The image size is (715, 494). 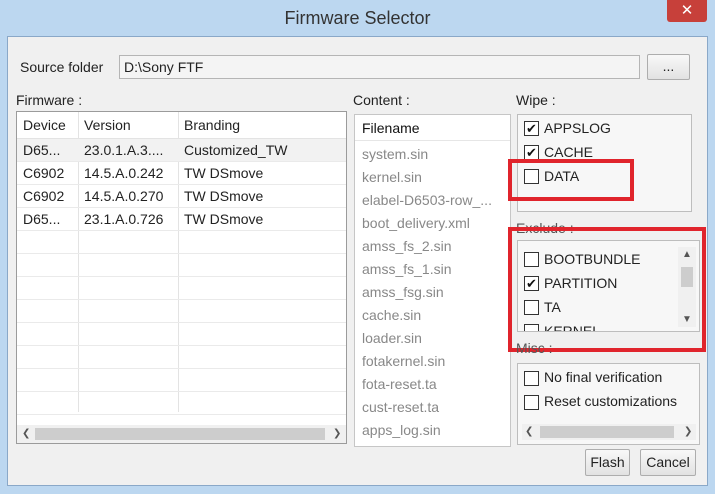 I want to click on no-final-verification-checkbox, so click(x=531, y=378).